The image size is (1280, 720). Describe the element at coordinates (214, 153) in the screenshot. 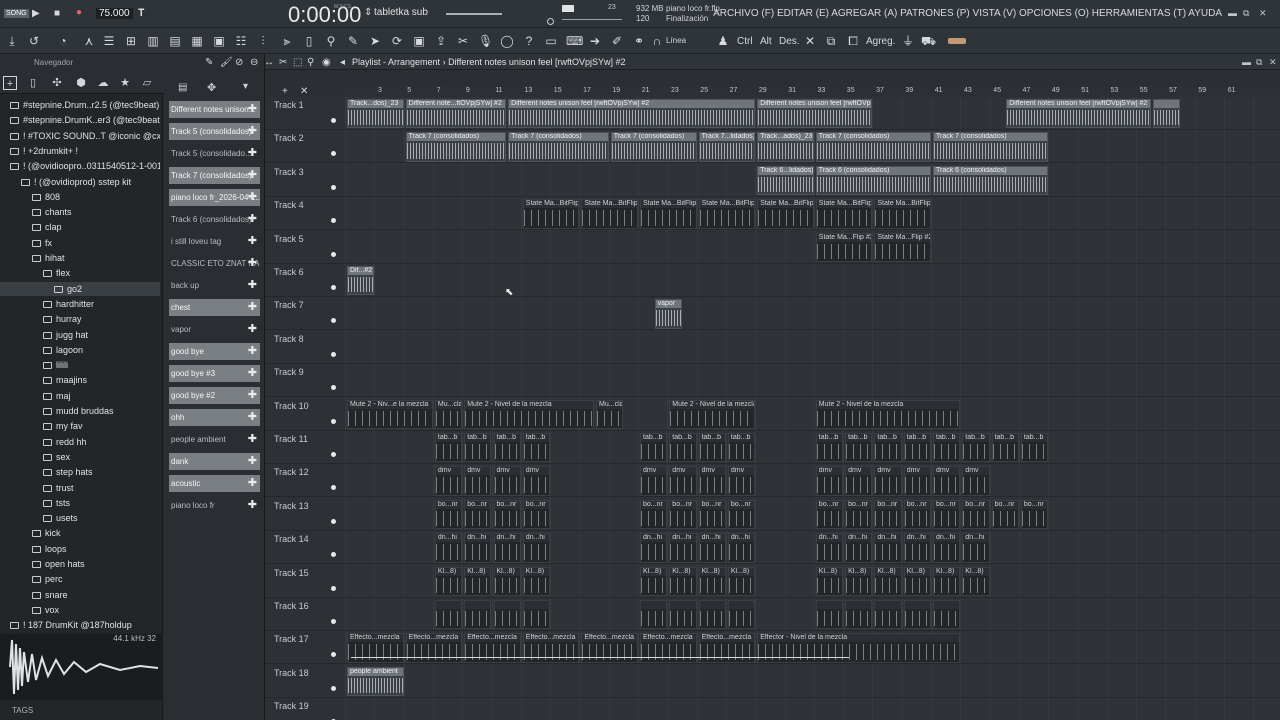

I see `picker-item: Track 5 (consolidado... ✚` at that location.